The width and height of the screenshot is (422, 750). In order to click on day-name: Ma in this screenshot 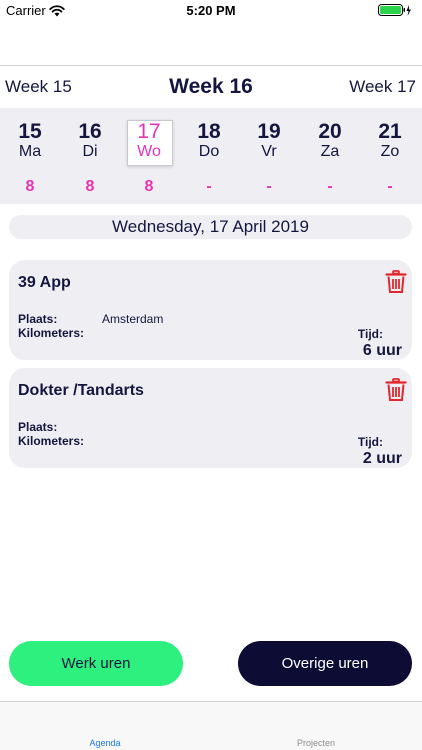, I will do `click(30, 151)`.